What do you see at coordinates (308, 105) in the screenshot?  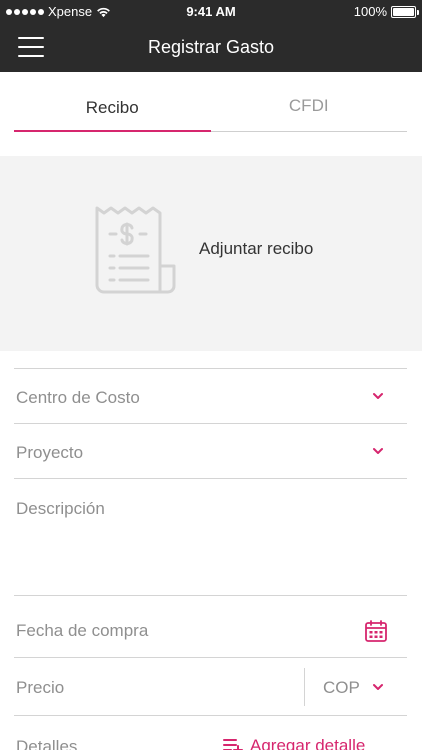 I see `tab-cfdi-label: CFDI` at bounding box center [308, 105].